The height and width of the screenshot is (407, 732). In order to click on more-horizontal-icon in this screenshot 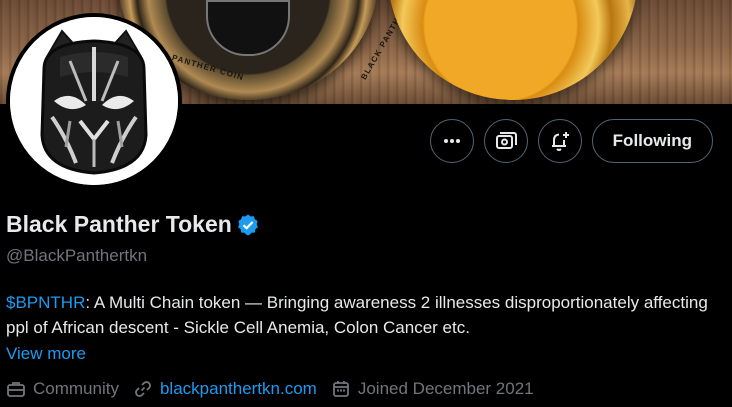, I will do `click(451, 141)`.